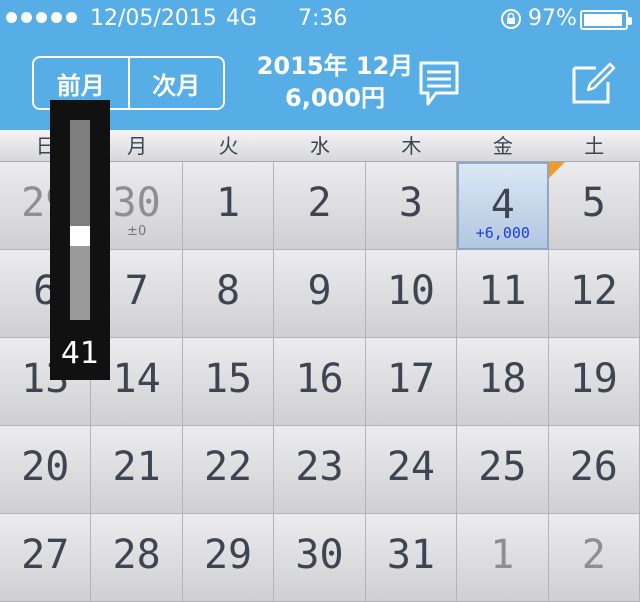 The height and width of the screenshot is (602, 640). I want to click on calendar-day: 15, so click(228, 382).